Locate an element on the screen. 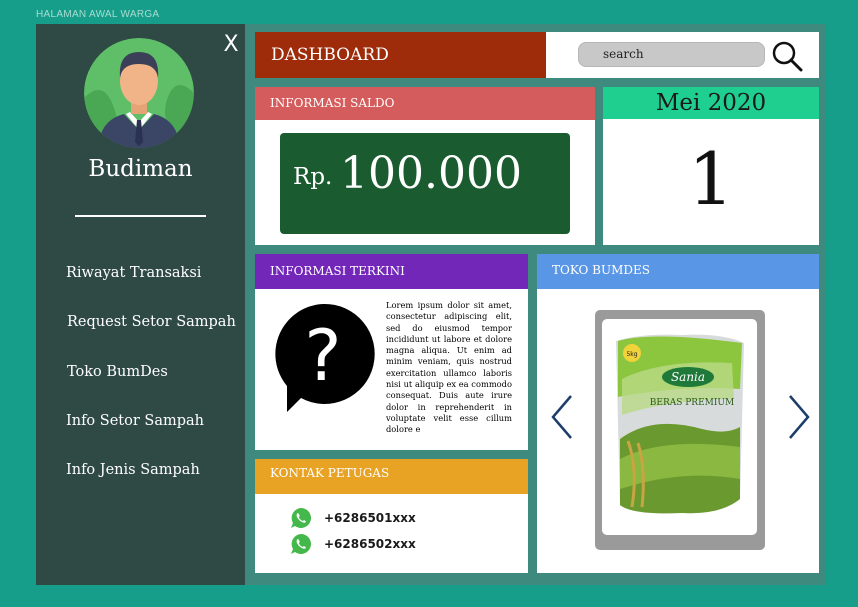 Image resolution: width=858 pixels, height=607 pixels. contact-row: +6286502xxx is located at coordinates (353, 544).